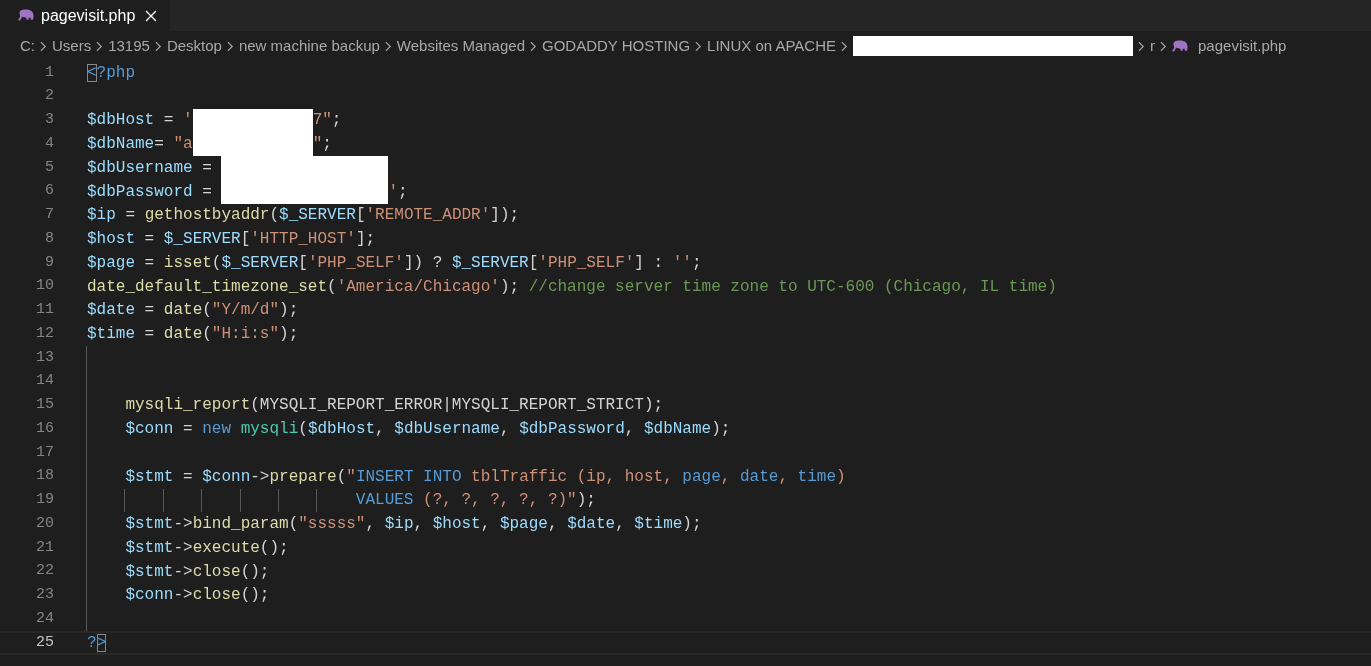 The image size is (1371, 666). I want to click on line-number: 22, so click(44, 571).